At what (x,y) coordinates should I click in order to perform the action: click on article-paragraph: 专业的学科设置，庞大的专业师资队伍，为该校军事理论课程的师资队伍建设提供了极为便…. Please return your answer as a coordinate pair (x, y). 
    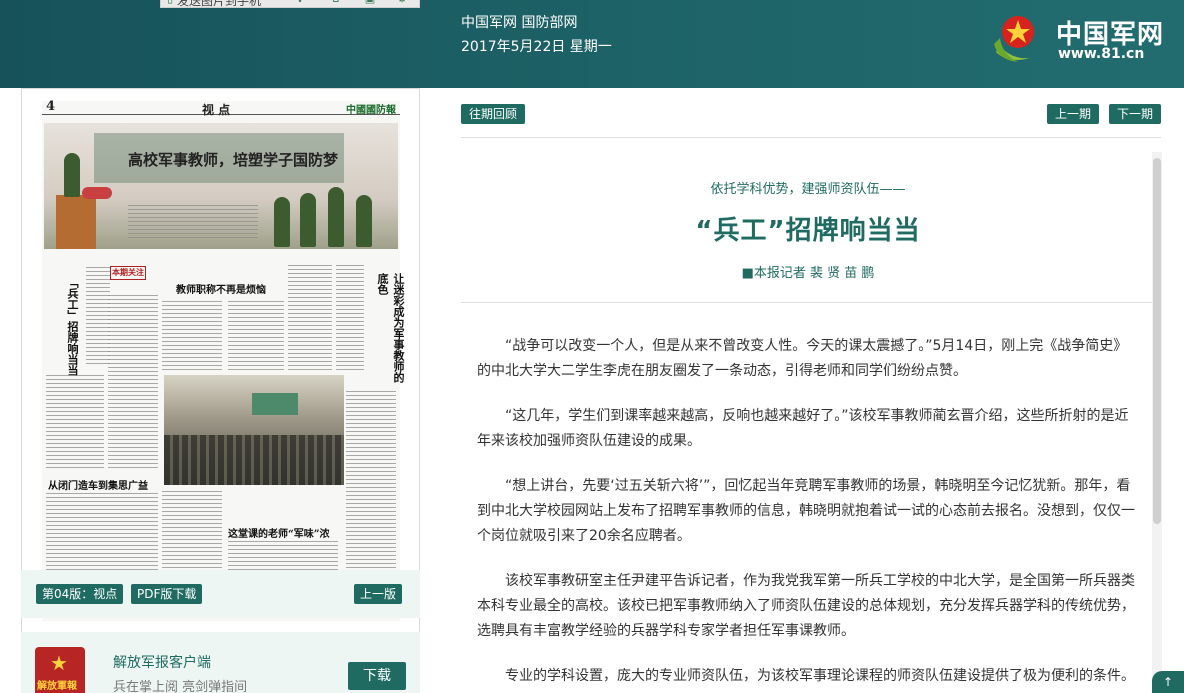
    Looking at the image, I should click on (820, 676).